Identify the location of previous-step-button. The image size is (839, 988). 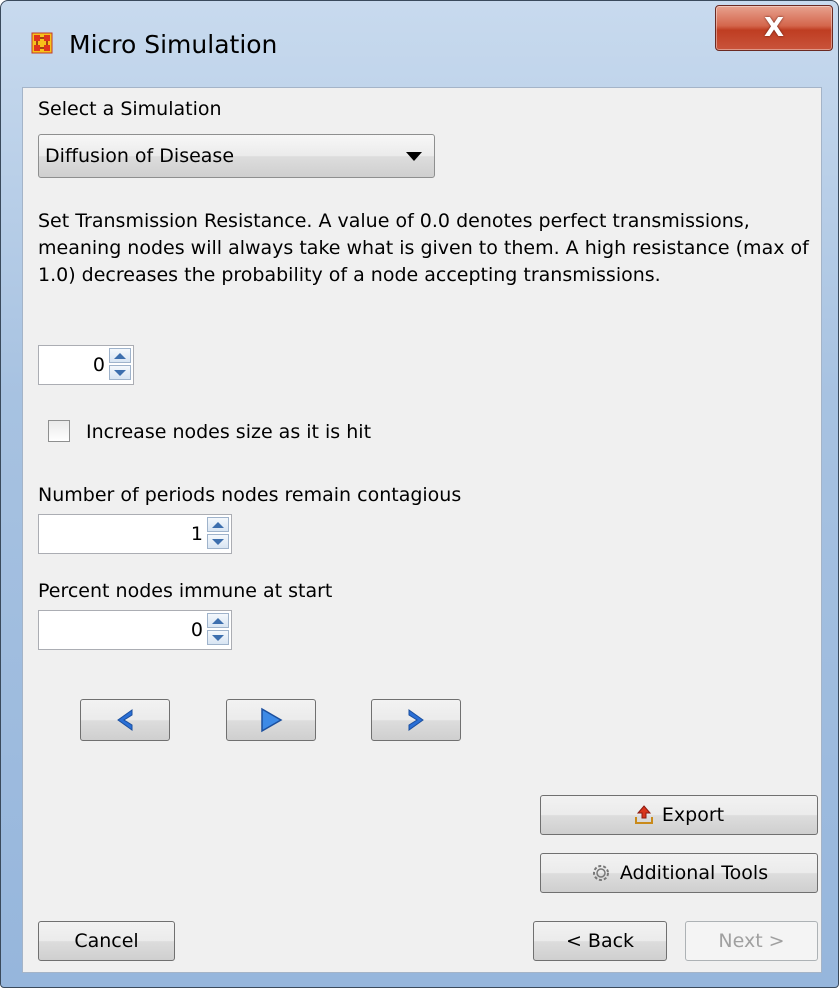
(125, 720).